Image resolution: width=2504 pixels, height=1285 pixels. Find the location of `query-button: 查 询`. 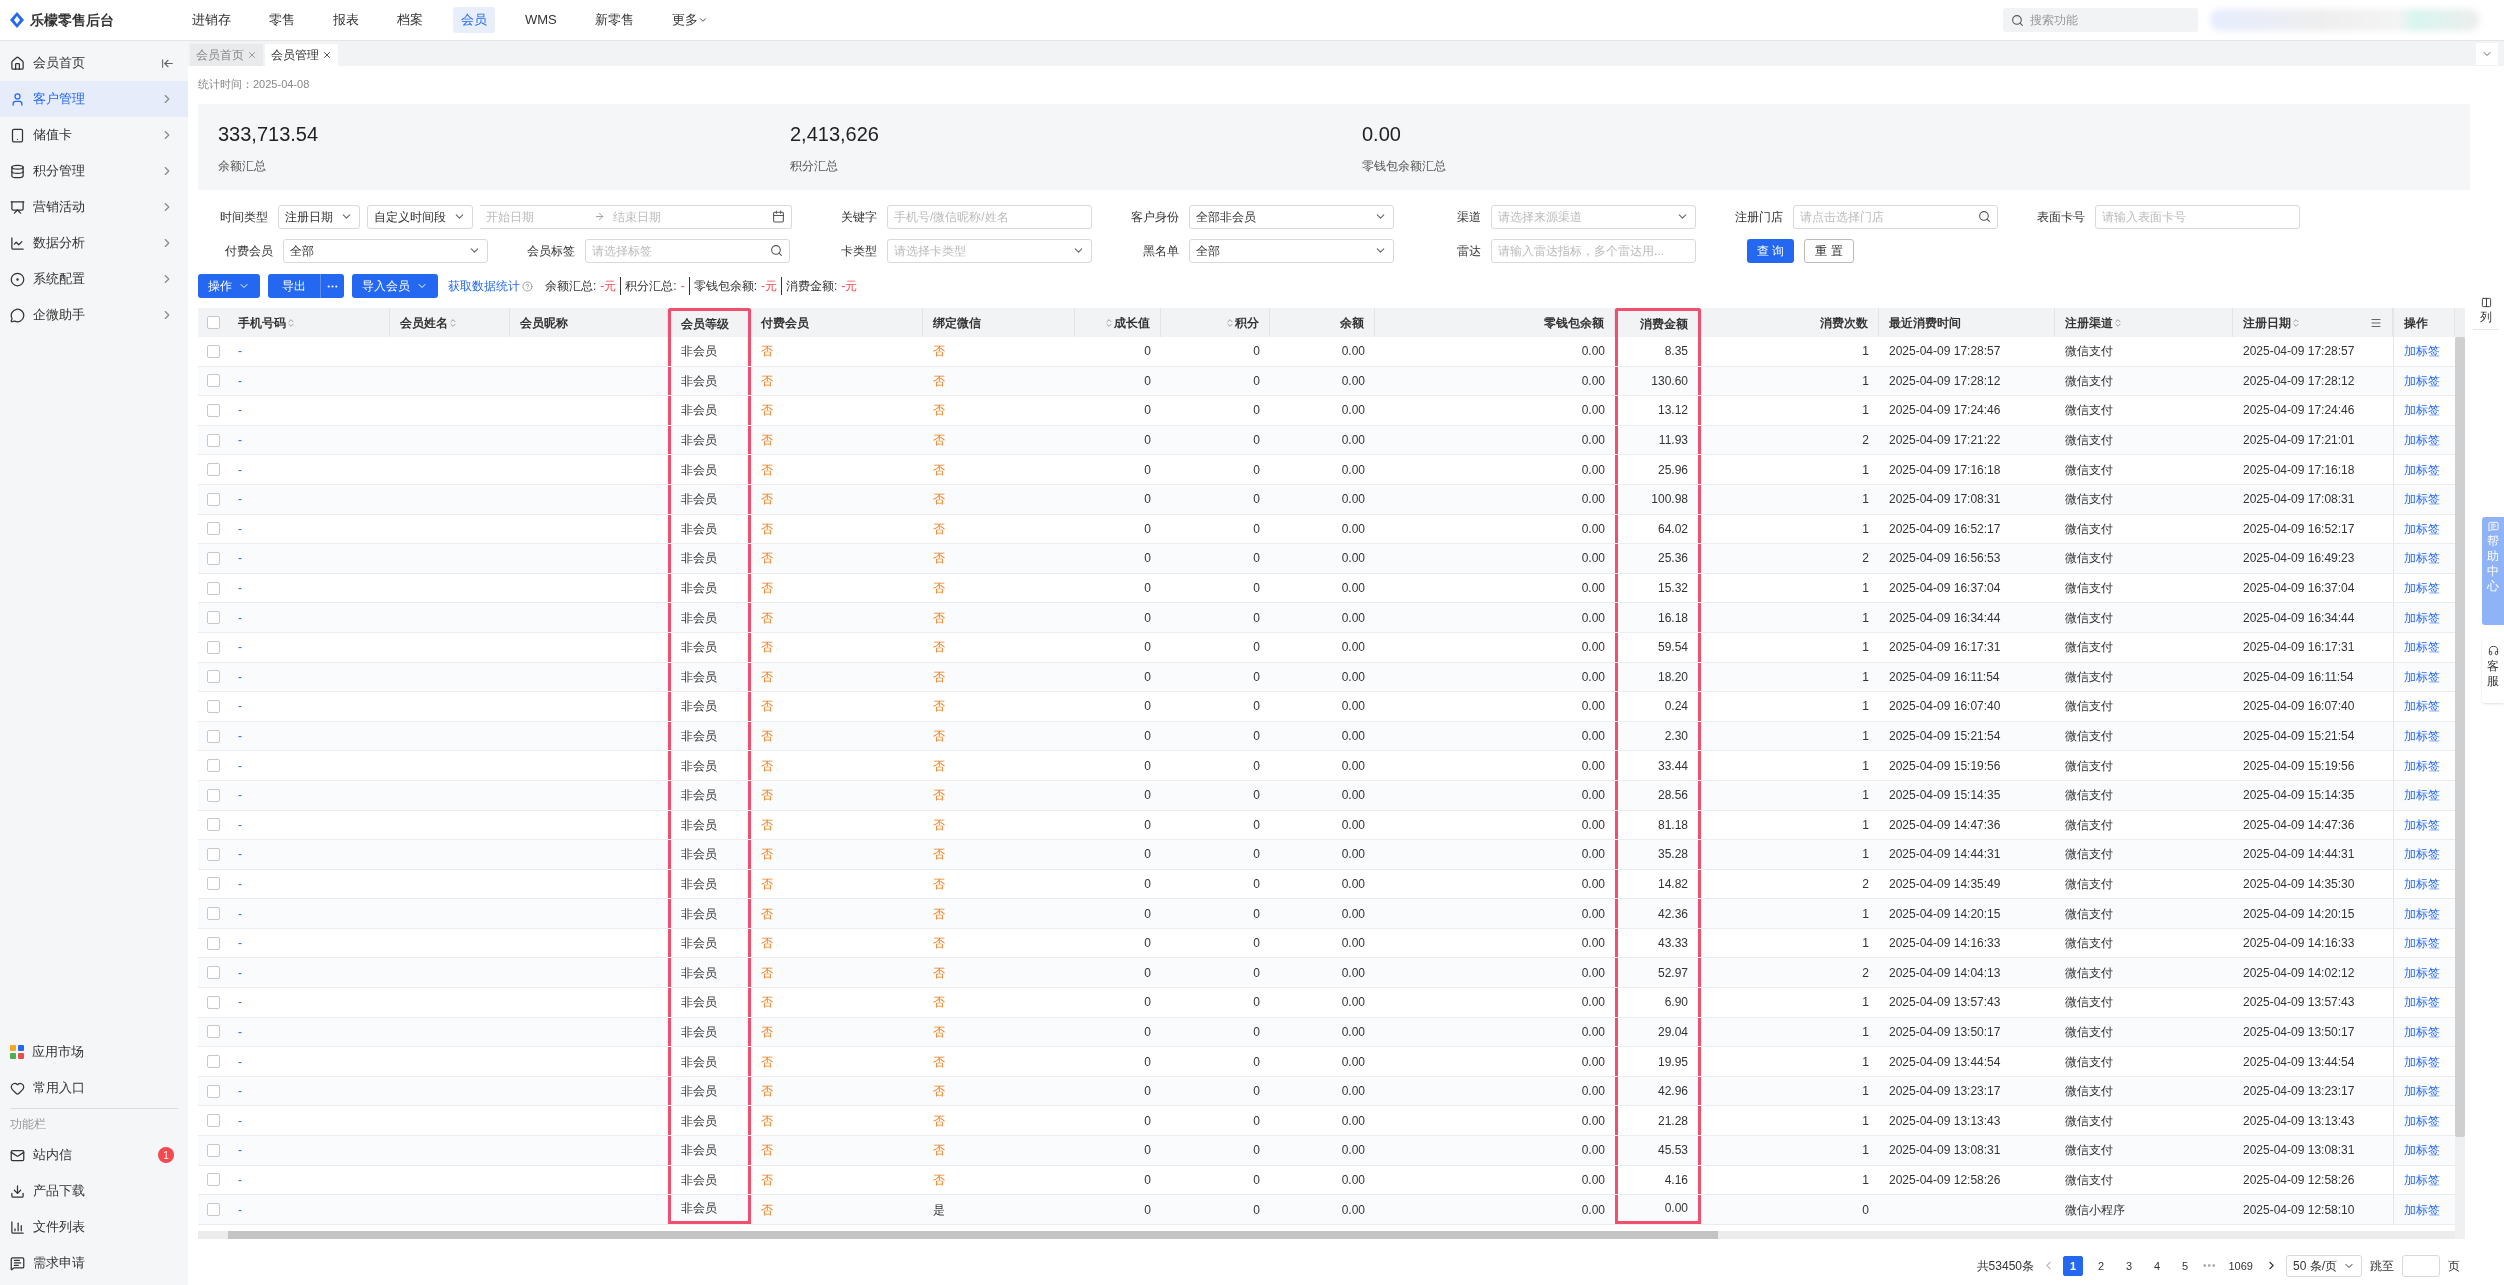

query-button: 查 询 is located at coordinates (1771, 250).